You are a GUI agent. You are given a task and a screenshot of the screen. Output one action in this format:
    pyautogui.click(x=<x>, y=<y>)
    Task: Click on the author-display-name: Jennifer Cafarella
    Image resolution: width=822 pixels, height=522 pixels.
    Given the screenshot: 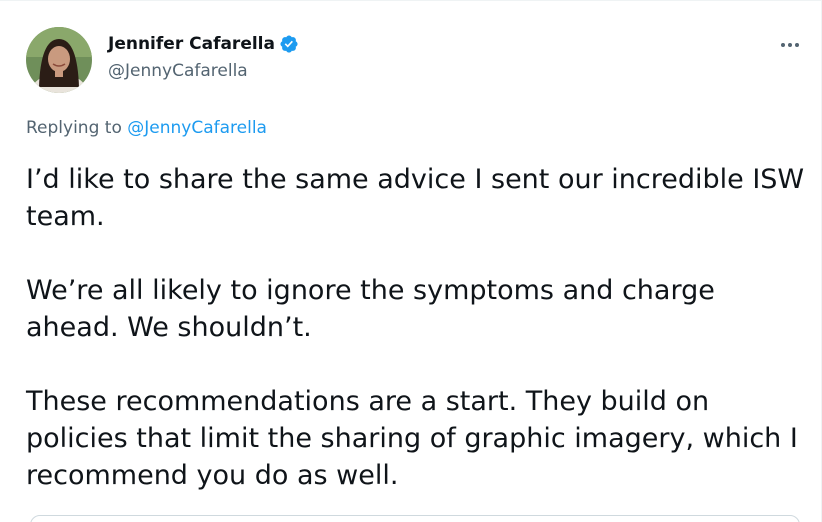 What is the action you would take?
    pyautogui.click(x=191, y=44)
    